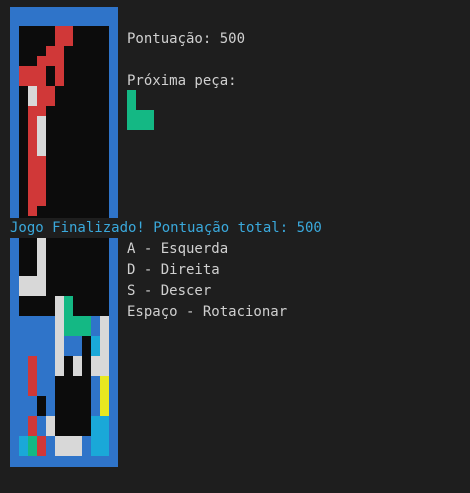 This screenshot has width=470, height=493. Describe the element at coordinates (173, 270) in the screenshot. I see `control-right: D - Direita` at that location.